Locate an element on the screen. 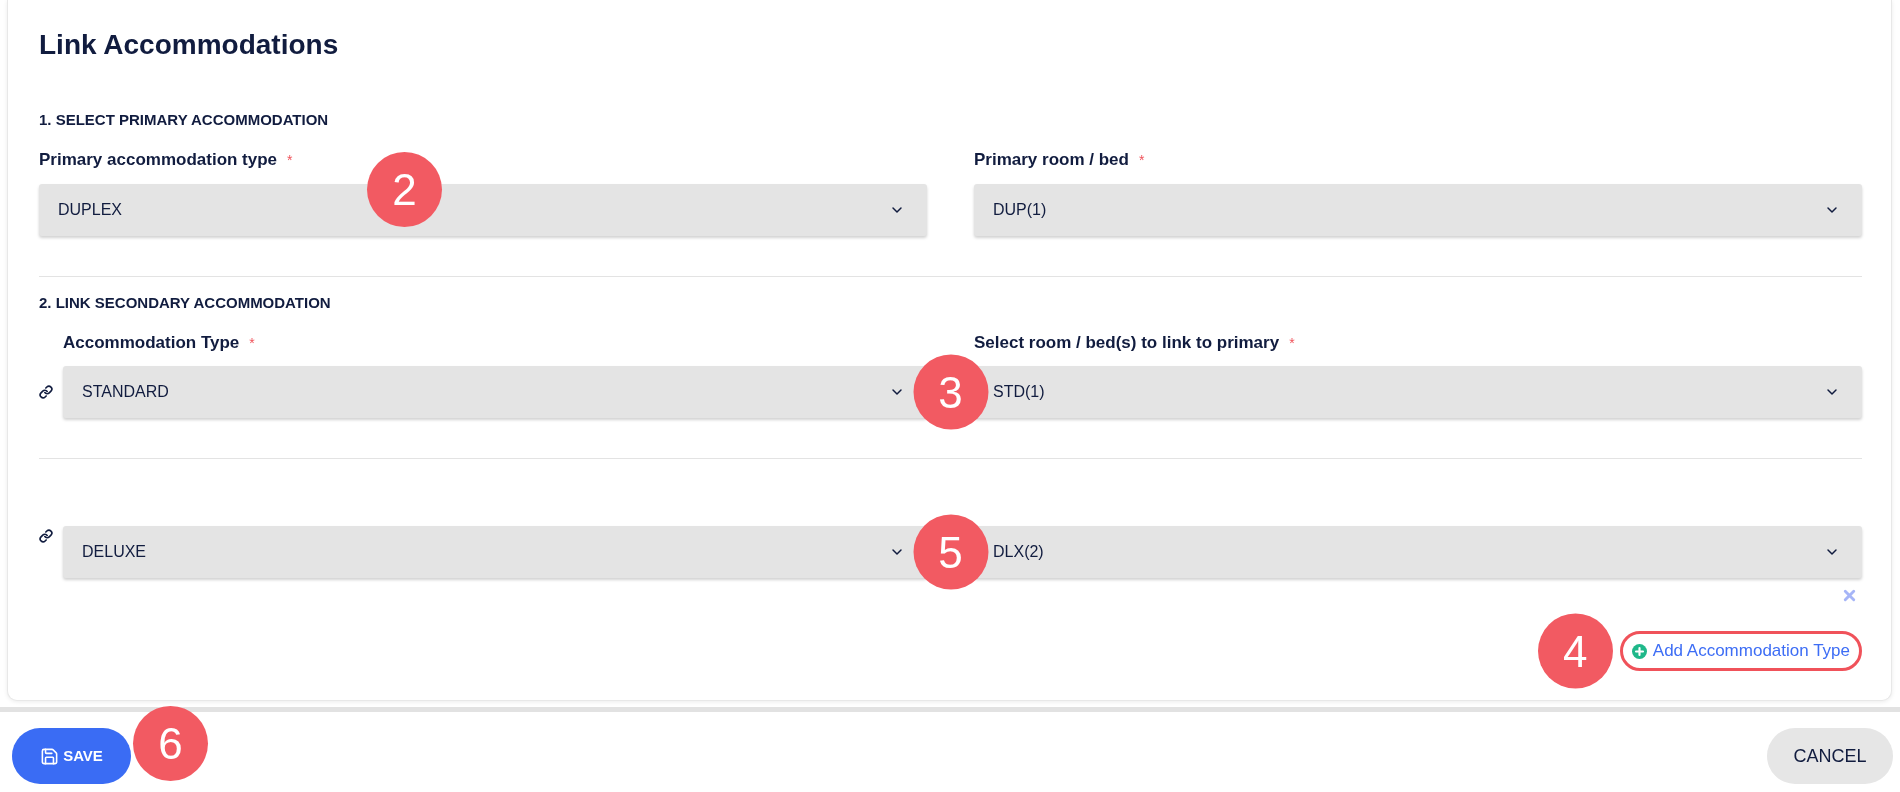 The width and height of the screenshot is (1900, 792). field-label: Primary room / bed is located at coordinates (1051, 160).